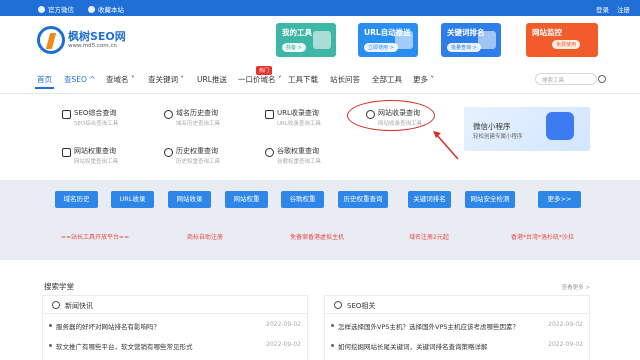 This screenshot has height=360, width=640. I want to click on banner-my-tools: 我的工具 我备 >, so click(306, 40).